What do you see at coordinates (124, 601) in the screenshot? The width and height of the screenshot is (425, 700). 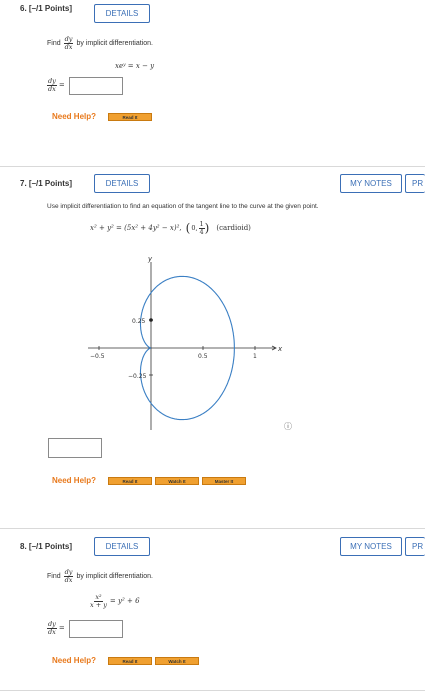 I see `q8-rhs: = y² + 6` at bounding box center [124, 601].